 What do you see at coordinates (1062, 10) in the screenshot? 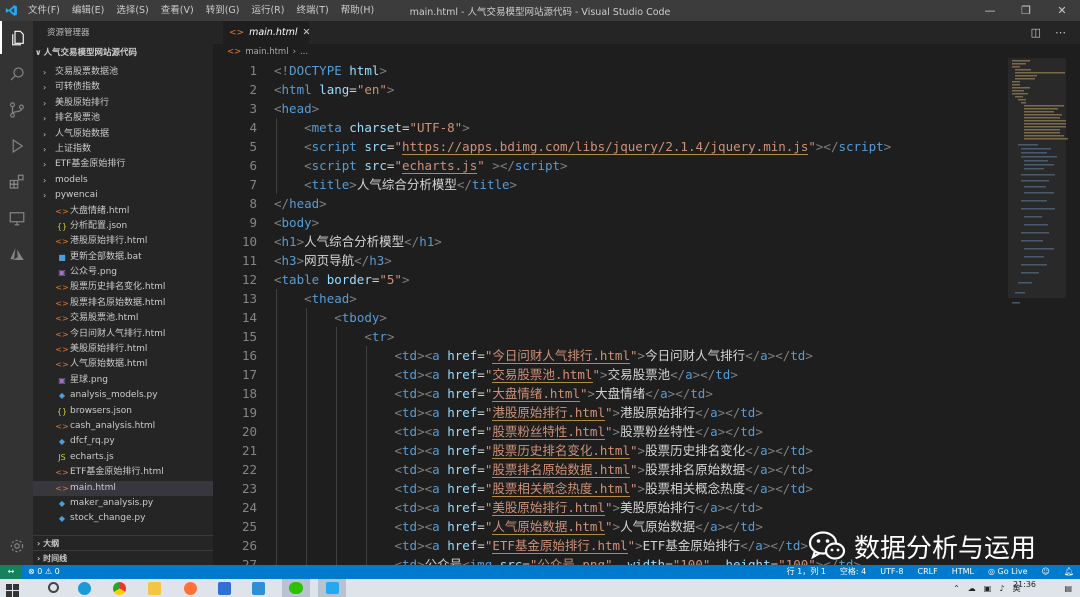
I see `close-icon: ✕` at bounding box center [1062, 10].